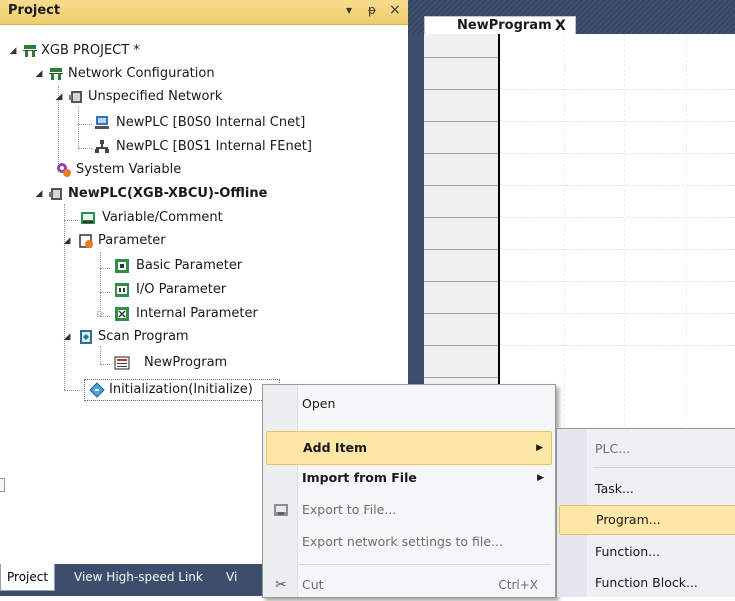 The width and height of the screenshot is (735, 601). Describe the element at coordinates (86, 337) in the screenshot. I see `scan-program-icon` at that location.